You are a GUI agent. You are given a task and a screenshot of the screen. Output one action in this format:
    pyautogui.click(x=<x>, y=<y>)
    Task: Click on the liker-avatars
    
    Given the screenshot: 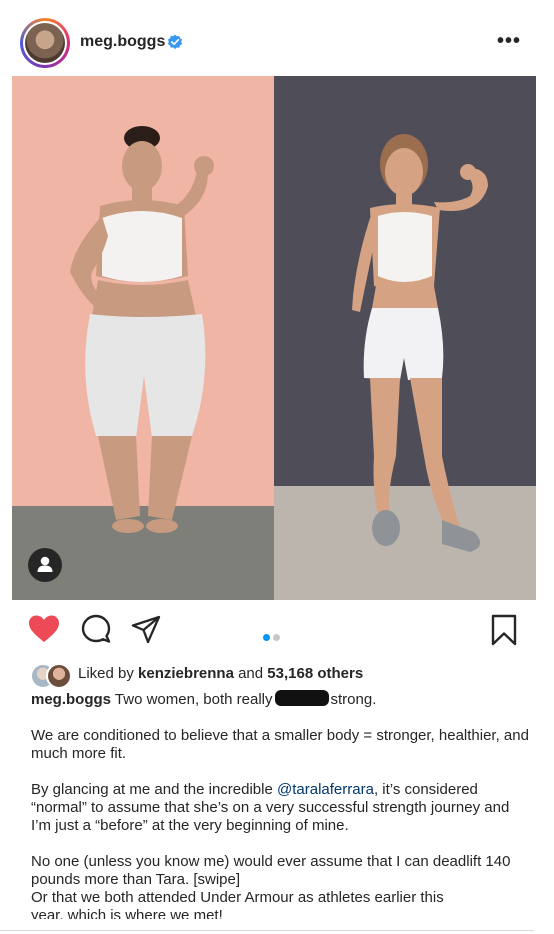 What is the action you would take?
    pyautogui.click(x=51, y=675)
    